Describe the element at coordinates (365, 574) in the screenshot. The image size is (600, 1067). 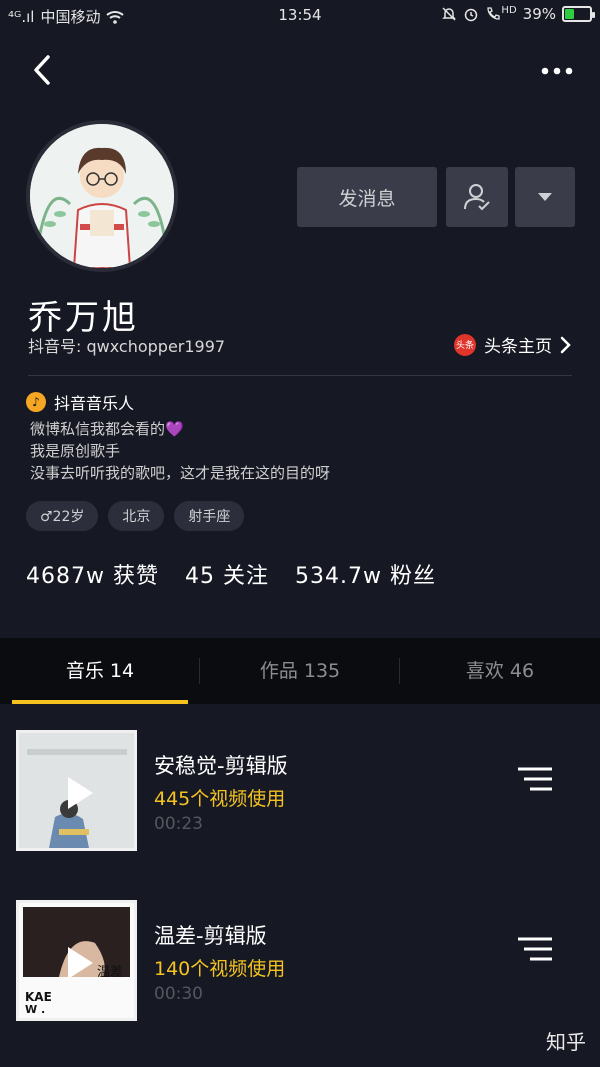
I see `stat-followers: 534.7w 粉丝` at that location.